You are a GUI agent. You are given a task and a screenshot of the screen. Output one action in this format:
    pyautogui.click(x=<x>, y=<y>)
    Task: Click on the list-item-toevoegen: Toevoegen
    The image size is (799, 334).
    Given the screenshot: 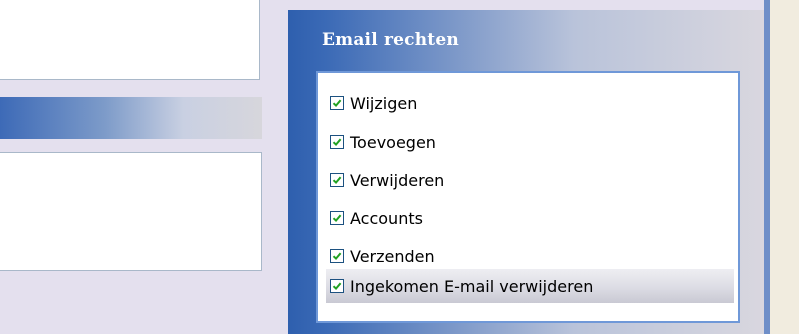 What is the action you would take?
    pyautogui.click(x=530, y=142)
    